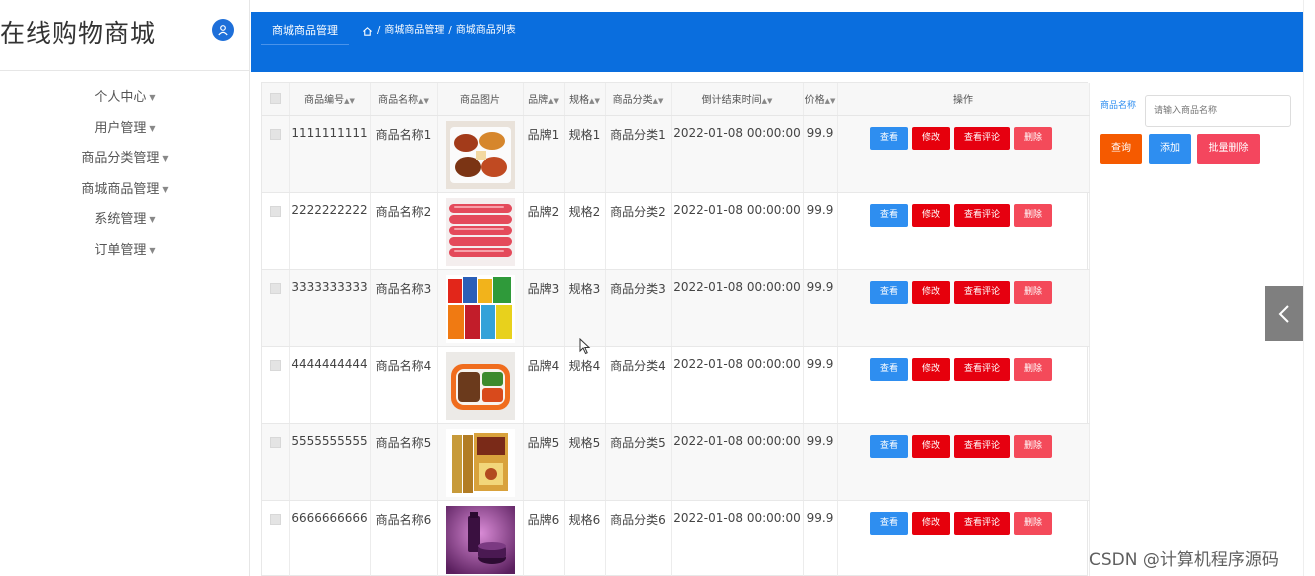  Describe the element at coordinates (544, 308) in the screenshot. I see `cell-brand: 品牌3` at that location.